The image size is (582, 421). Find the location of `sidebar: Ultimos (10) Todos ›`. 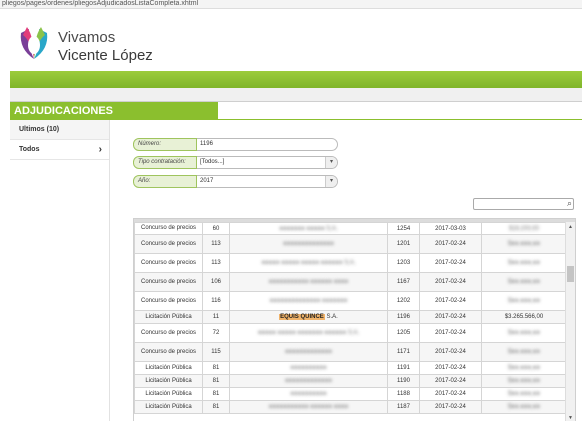

sidebar: Ultimos (10) Todos › is located at coordinates (60, 270).